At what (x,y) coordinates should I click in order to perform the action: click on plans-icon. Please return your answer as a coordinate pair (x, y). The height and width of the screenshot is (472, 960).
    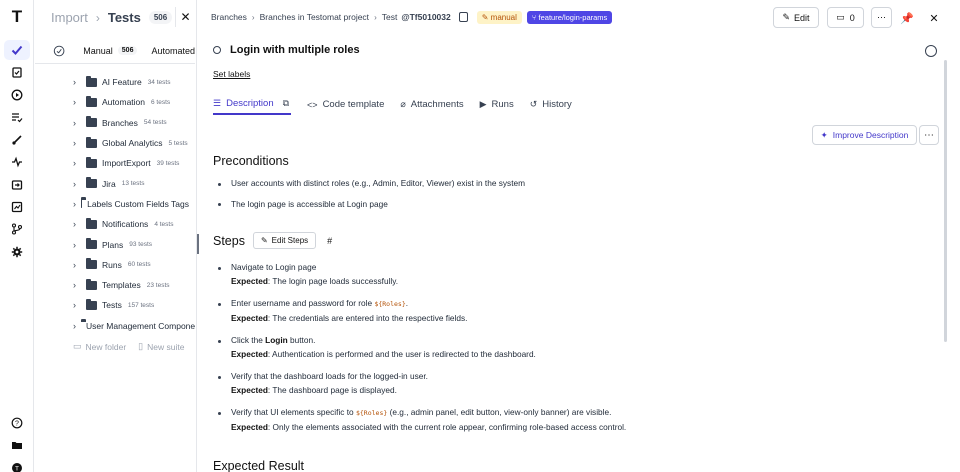
    Looking at the image, I should click on (17, 117).